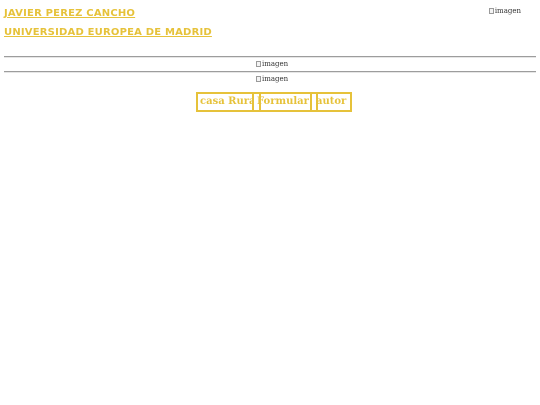 This screenshot has width=540, height=405. What do you see at coordinates (69, 13) in the screenshot?
I see `author-link: JAVIER PEREZ CANCHO` at bounding box center [69, 13].